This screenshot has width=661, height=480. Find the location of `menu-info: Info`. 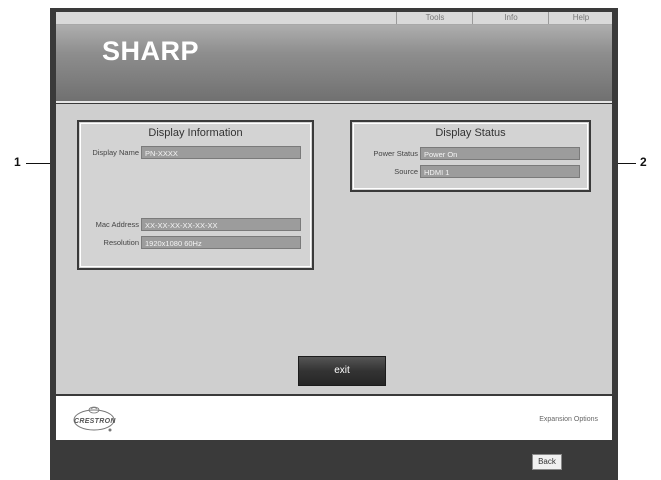

menu-info: Info is located at coordinates (510, 18).